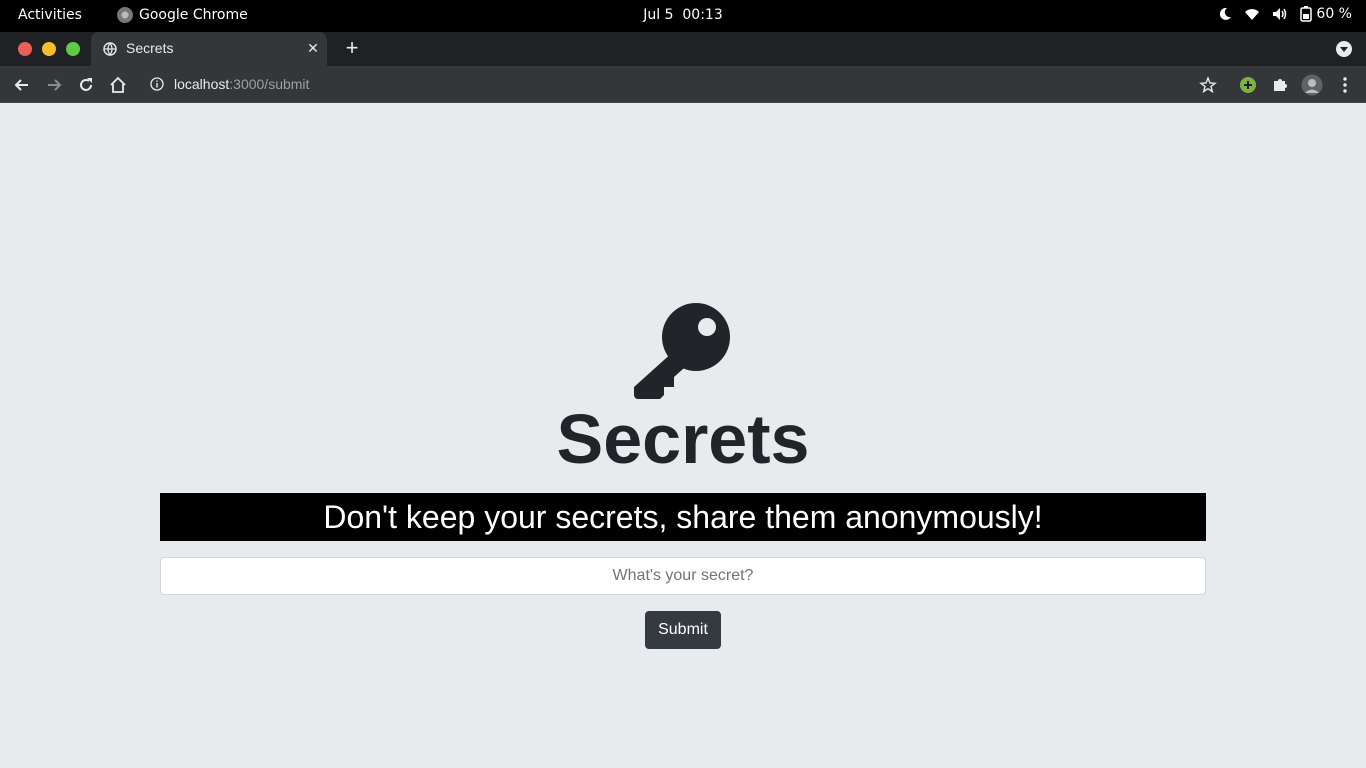 The width and height of the screenshot is (1366, 768). I want to click on extension-add-icon, so click(1248, 85).